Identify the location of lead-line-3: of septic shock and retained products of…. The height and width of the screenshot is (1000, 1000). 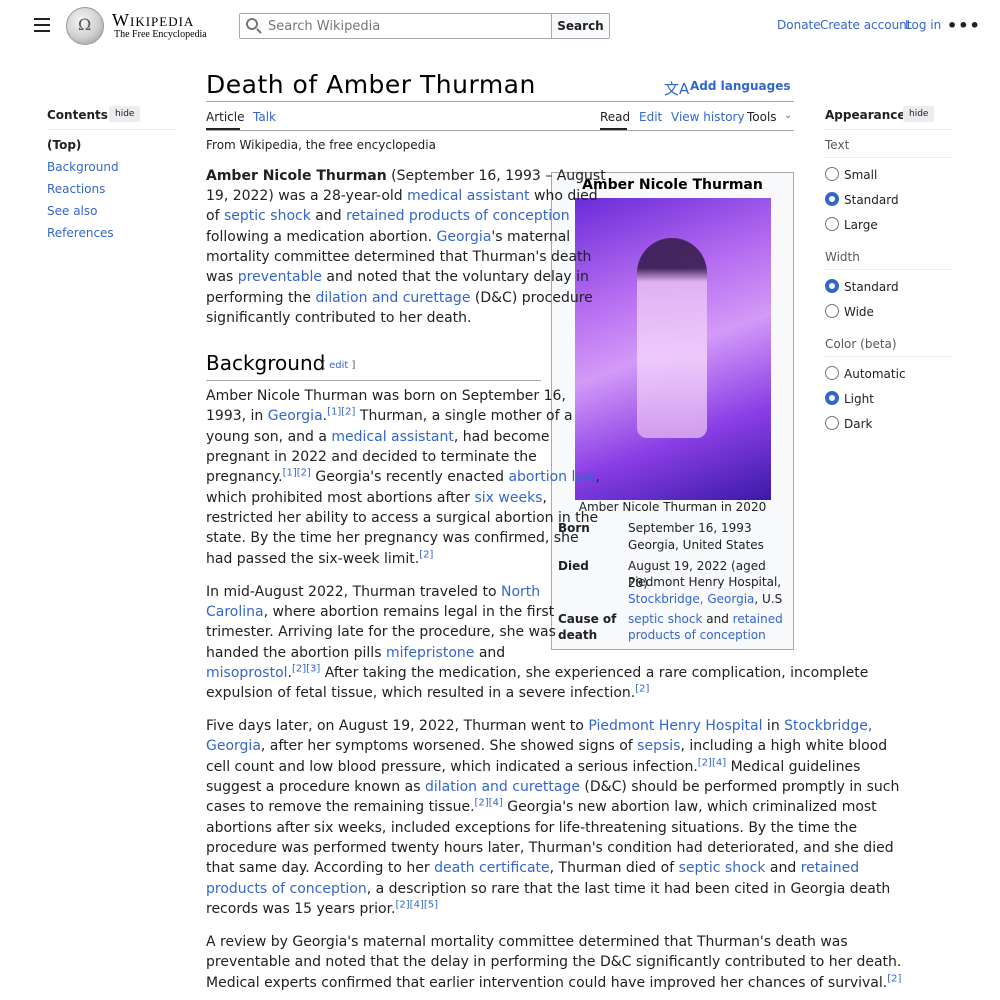
(388, 216).